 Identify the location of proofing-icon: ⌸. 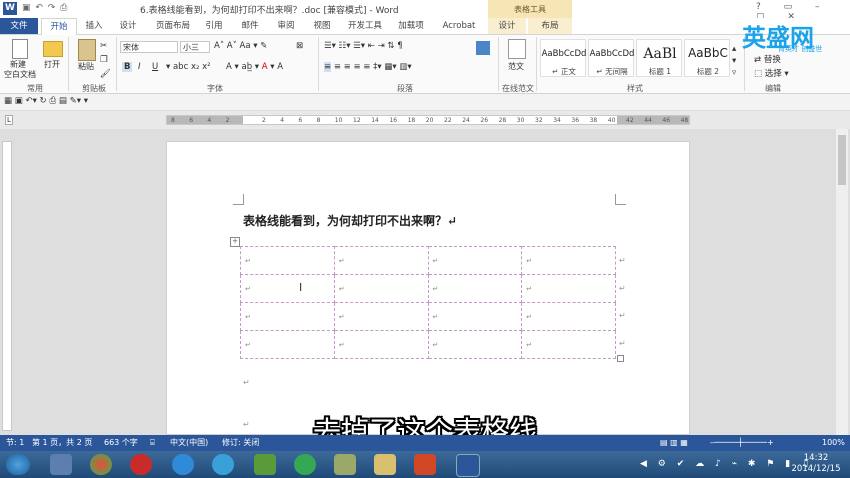
(152, 443).